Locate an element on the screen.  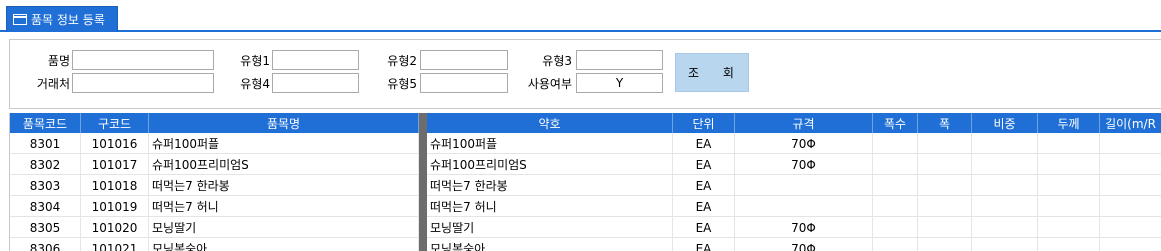
cell-old-code: 101019 is located at coordinates (115, 206).